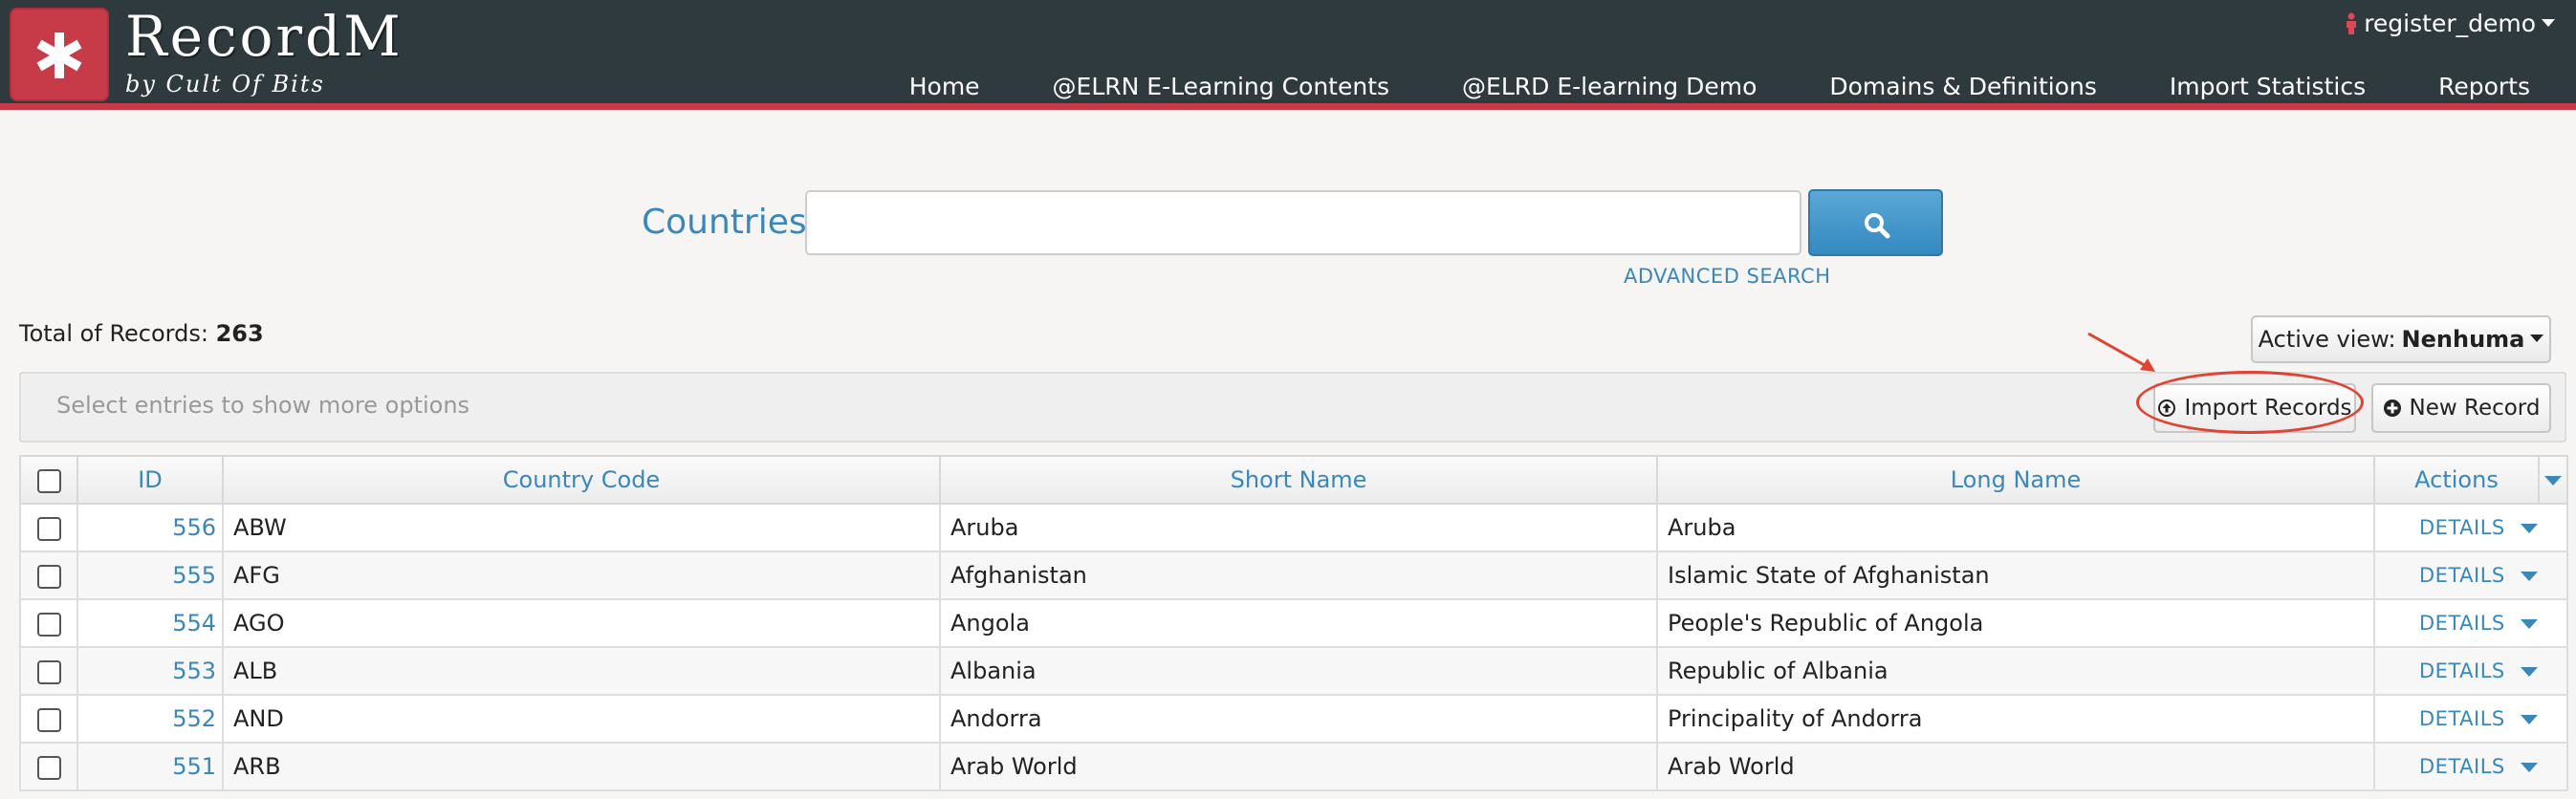 The image size is (2576, 799). Describe the element at coordinates (1298, 623) in the screenshot. I see `cell-short-name: Angola` at that location.